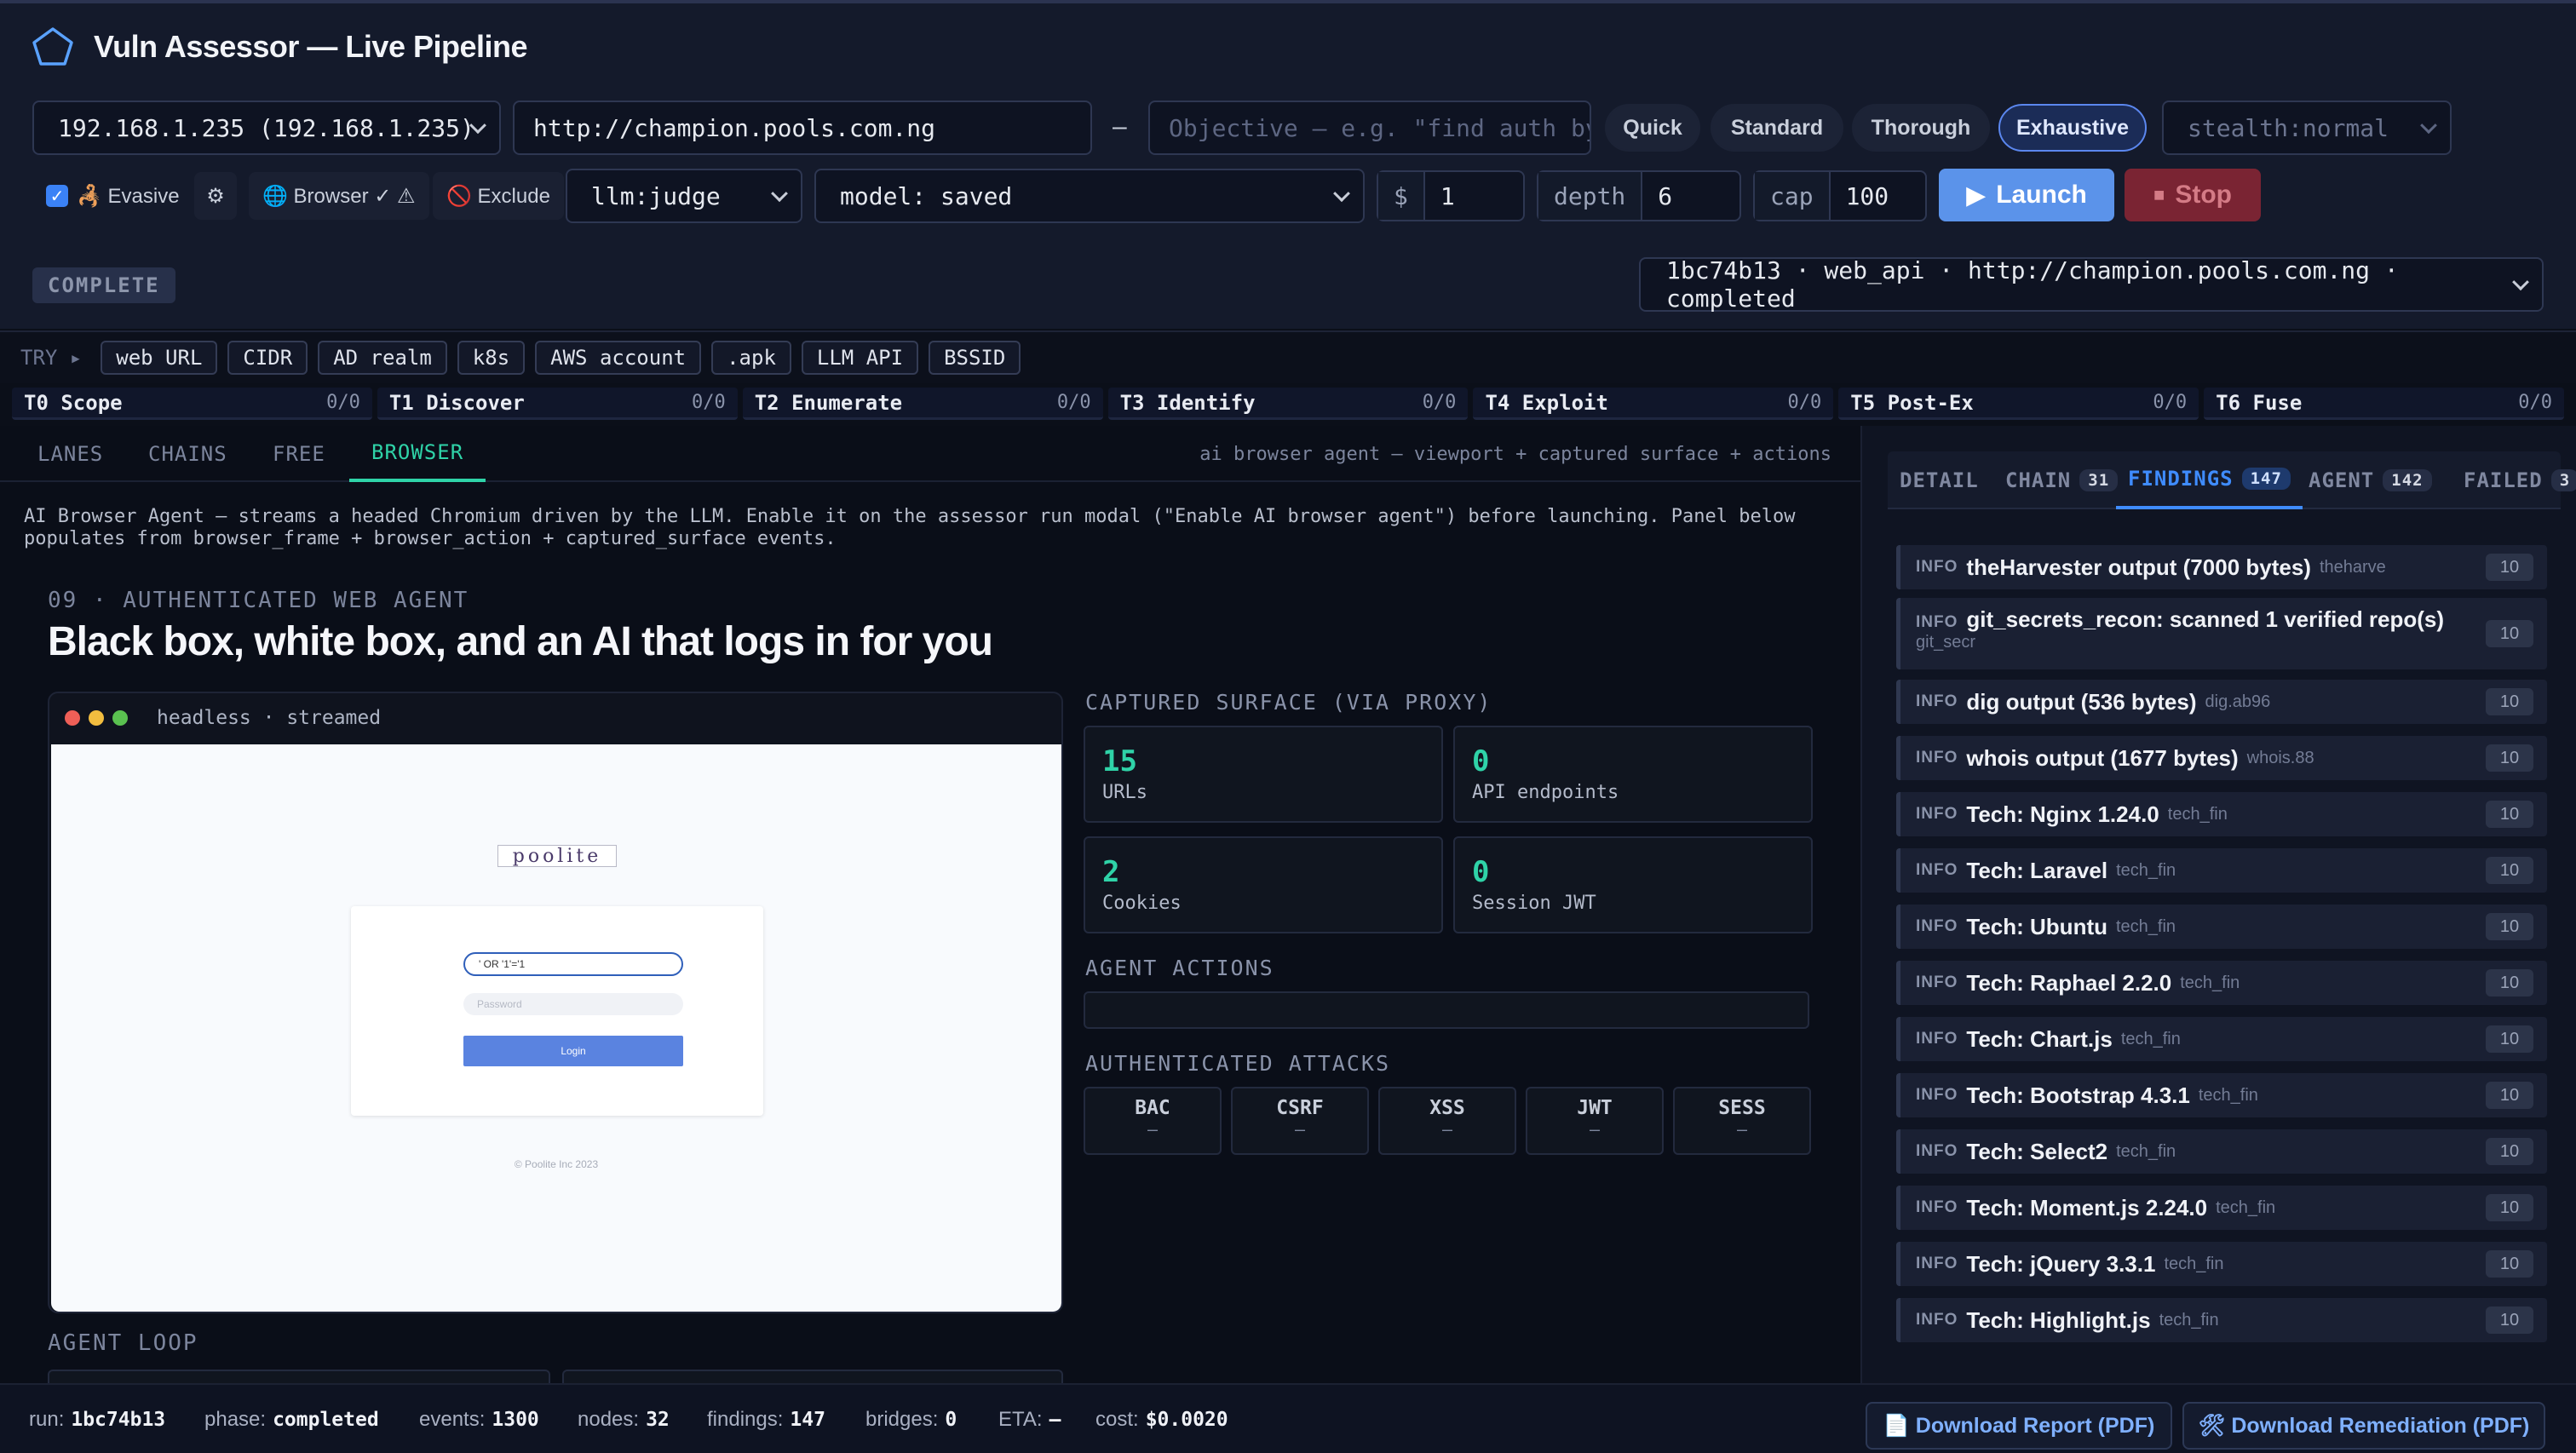 This screenshot has width=2576, height=1453. What do you see at coordinates (684, 196) in the screenshot?
I see `llm-select: llm:judge` at bounding box center [684, 196].